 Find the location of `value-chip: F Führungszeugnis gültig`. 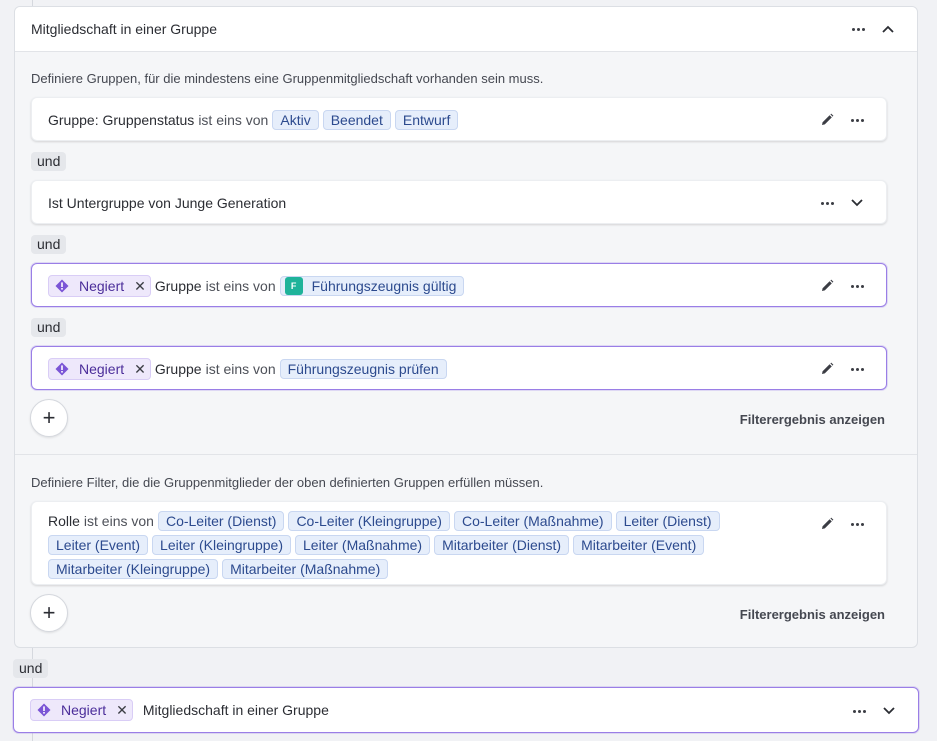

value-chip: F Führungszeugnis gültig is located at coordinates (372, 286).